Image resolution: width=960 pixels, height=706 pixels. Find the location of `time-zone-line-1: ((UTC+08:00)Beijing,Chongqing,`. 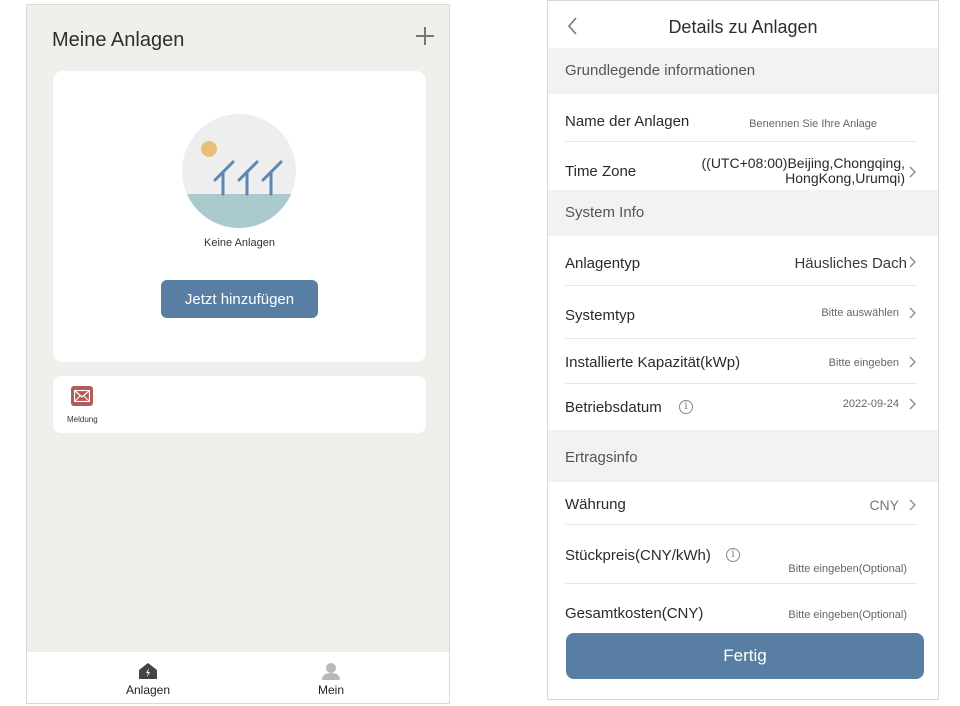

time-zone-line-1: ((UTC+08:00)Beijing,Chongqing, is located at coordinates (803, 163).